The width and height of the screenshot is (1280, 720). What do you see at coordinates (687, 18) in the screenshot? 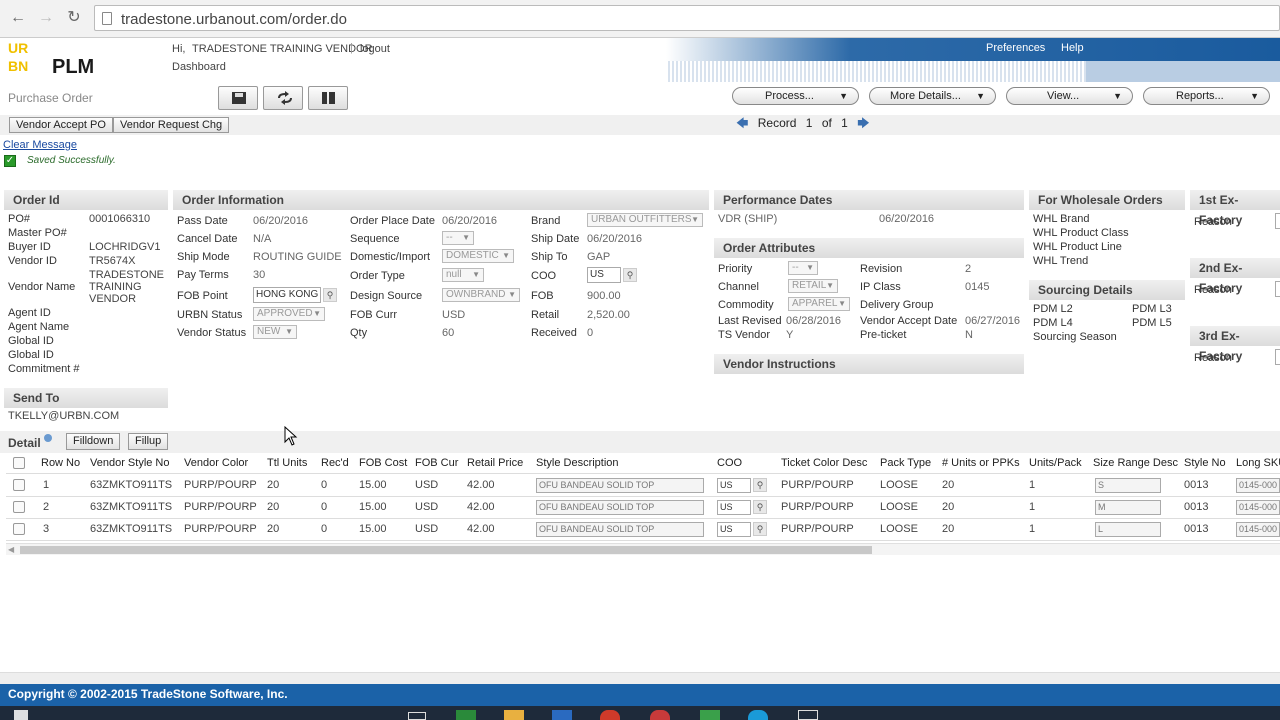
I see `address-bar: tradestone.urbanout.com/order.do` at bounding box center [687, 18].